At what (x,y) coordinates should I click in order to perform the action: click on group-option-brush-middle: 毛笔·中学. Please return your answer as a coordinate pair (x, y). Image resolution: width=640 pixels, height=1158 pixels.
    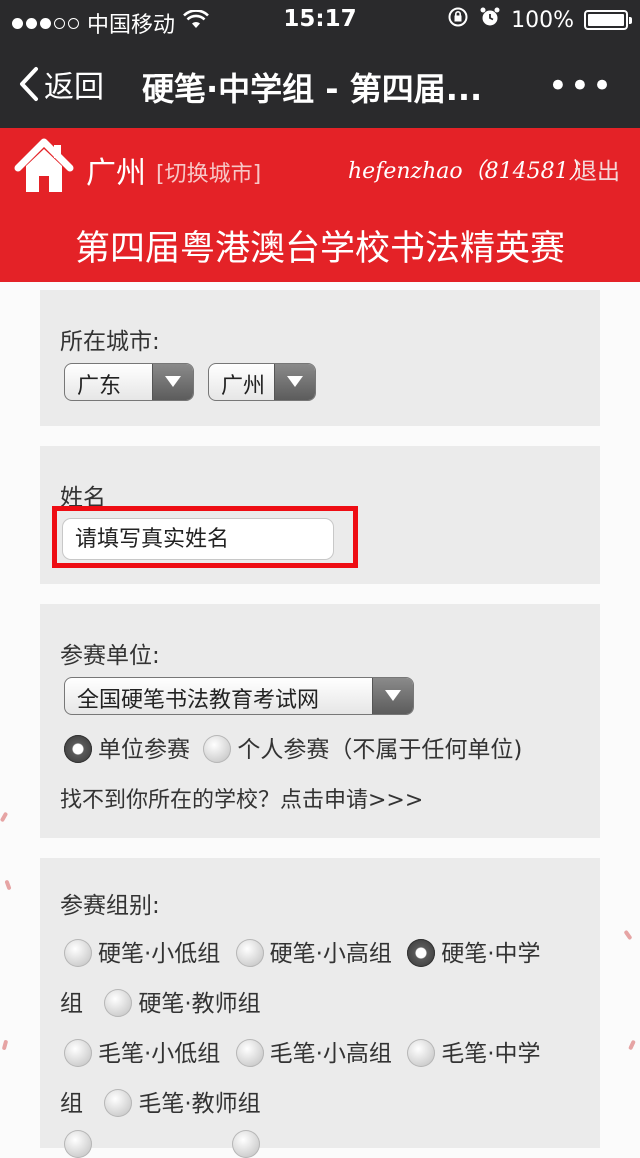
    Looking at the image, I should click on (474, 1051).